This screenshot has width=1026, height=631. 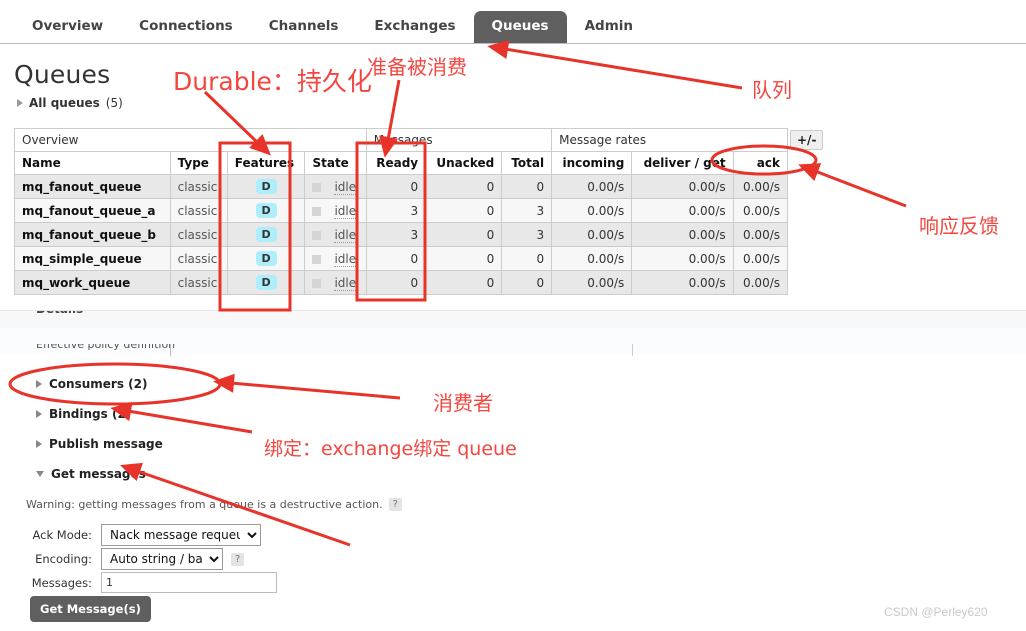 I want to click on tab-connections: Connections, so click(x=186, y=27).